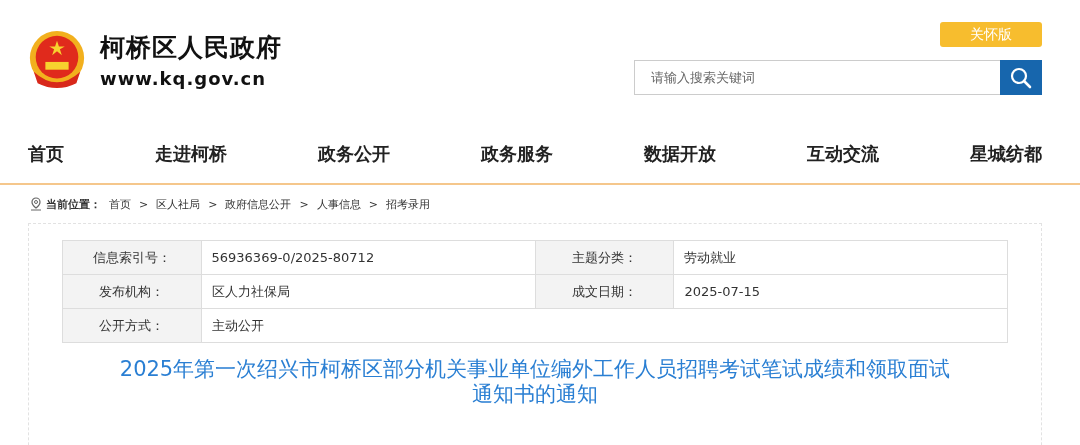 The width and height of the screenshot is (1080, 445). Describe the element at coordinates (1006, 154) in the screenshot. I see `nav-link: 星城纺都` at that location.